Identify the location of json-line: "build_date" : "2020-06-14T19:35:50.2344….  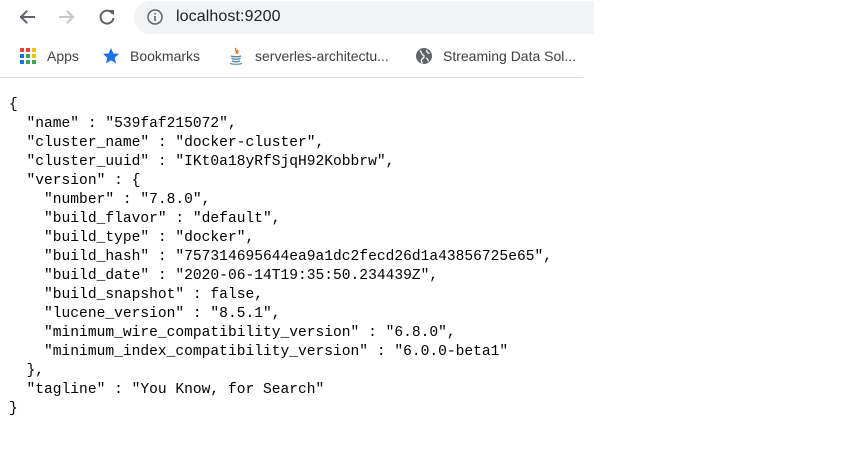
(224, 276).